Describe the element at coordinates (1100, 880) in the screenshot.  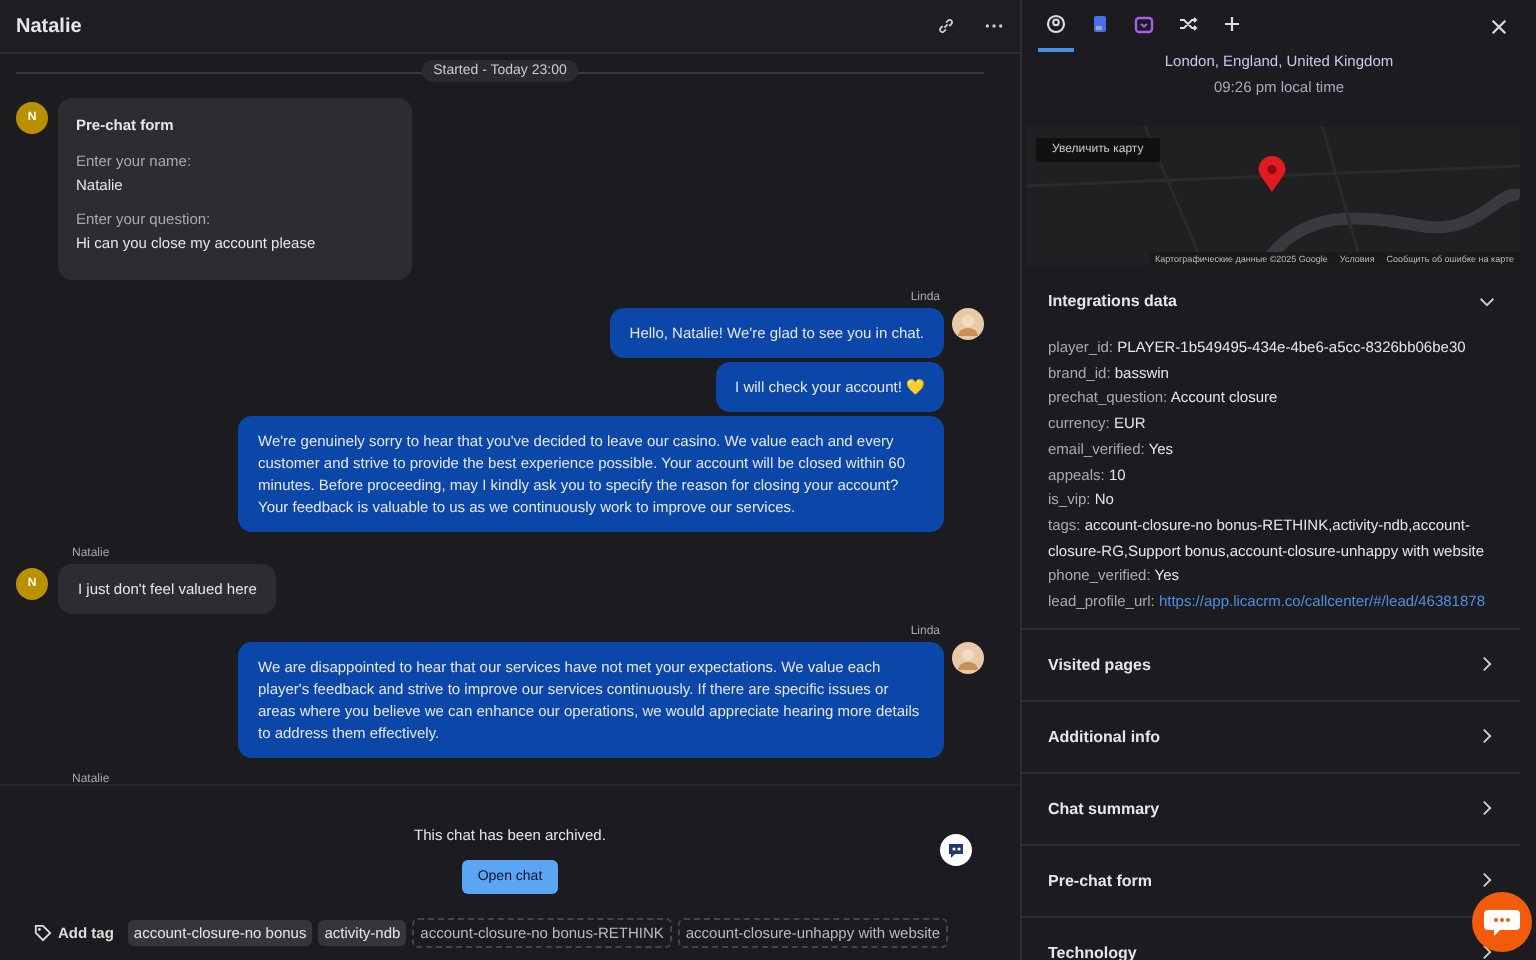
I see `section-title: Pre-chat form` at that location.